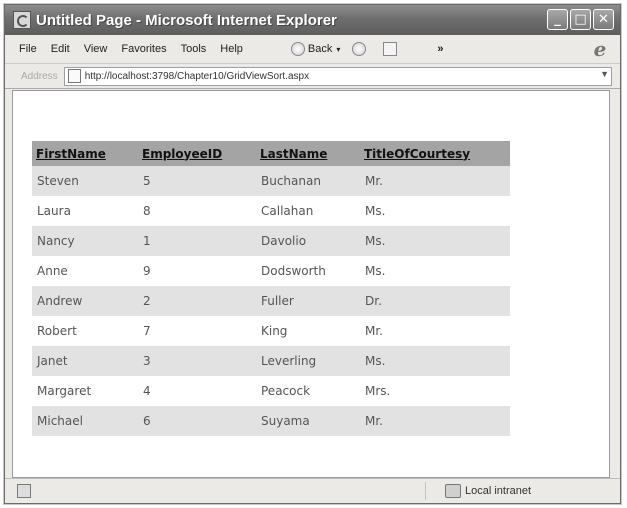  What do you see at coordinates (453, 491) in the screenshot?
I see `intranet-zone-icon` at bounding box center [453, 491].